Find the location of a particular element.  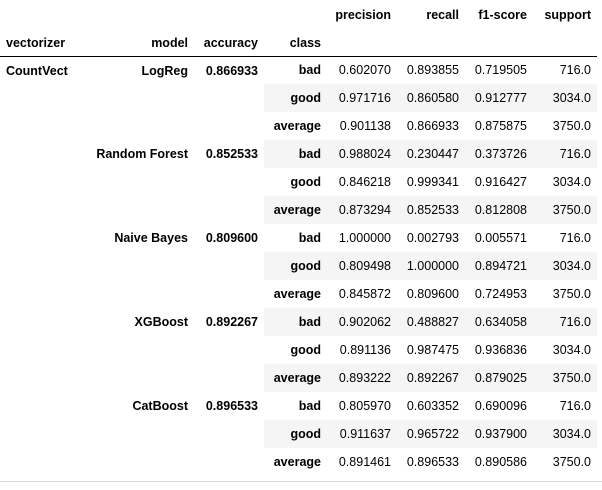

cell-recall: 0.987475 is located at coordinates (432, 350).